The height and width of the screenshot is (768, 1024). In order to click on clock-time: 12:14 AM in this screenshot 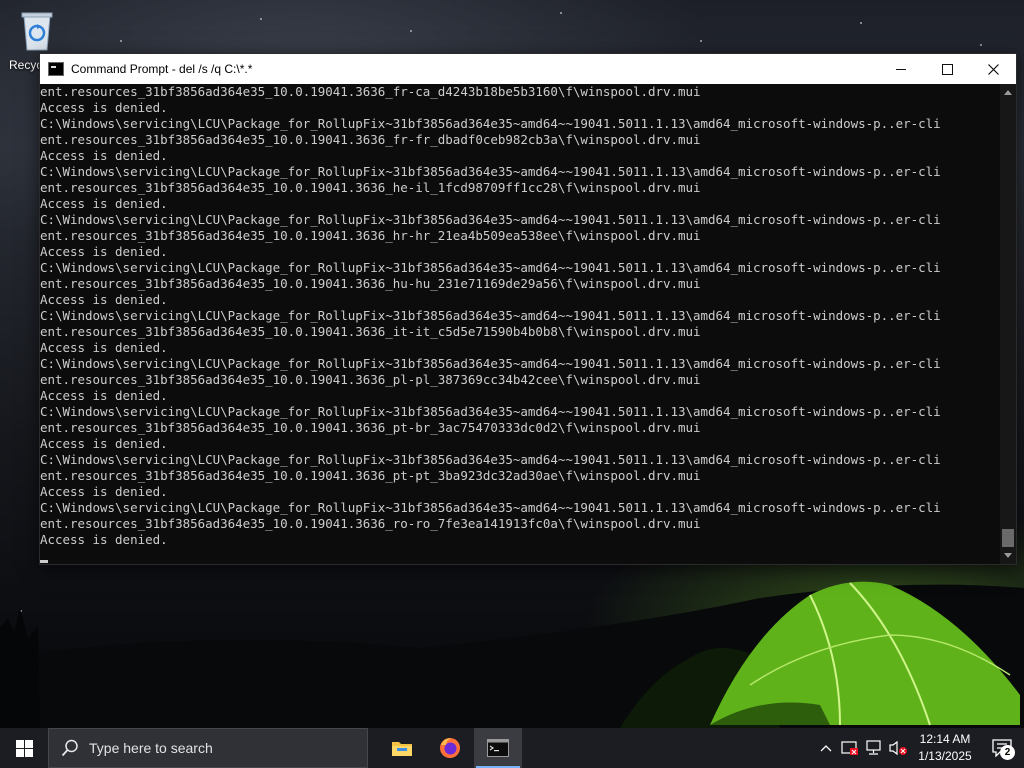, I will do `click(945, 739)`.